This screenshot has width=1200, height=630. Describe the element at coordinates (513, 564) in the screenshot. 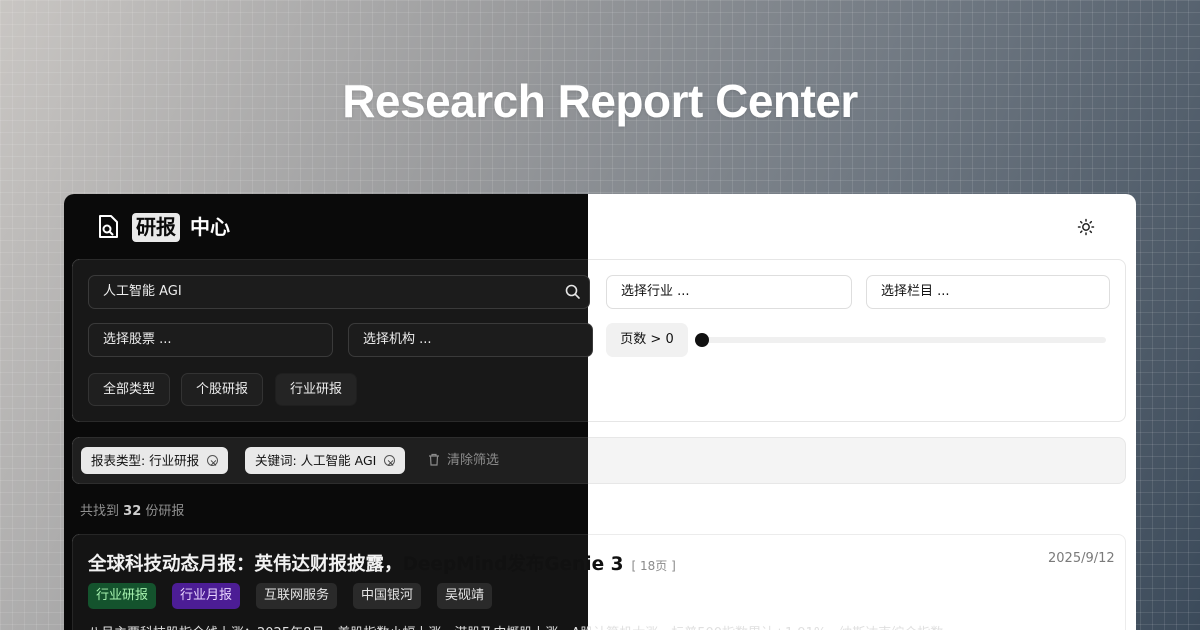

I see `report-title-part: DeepMind发布Genie 3` at that location.